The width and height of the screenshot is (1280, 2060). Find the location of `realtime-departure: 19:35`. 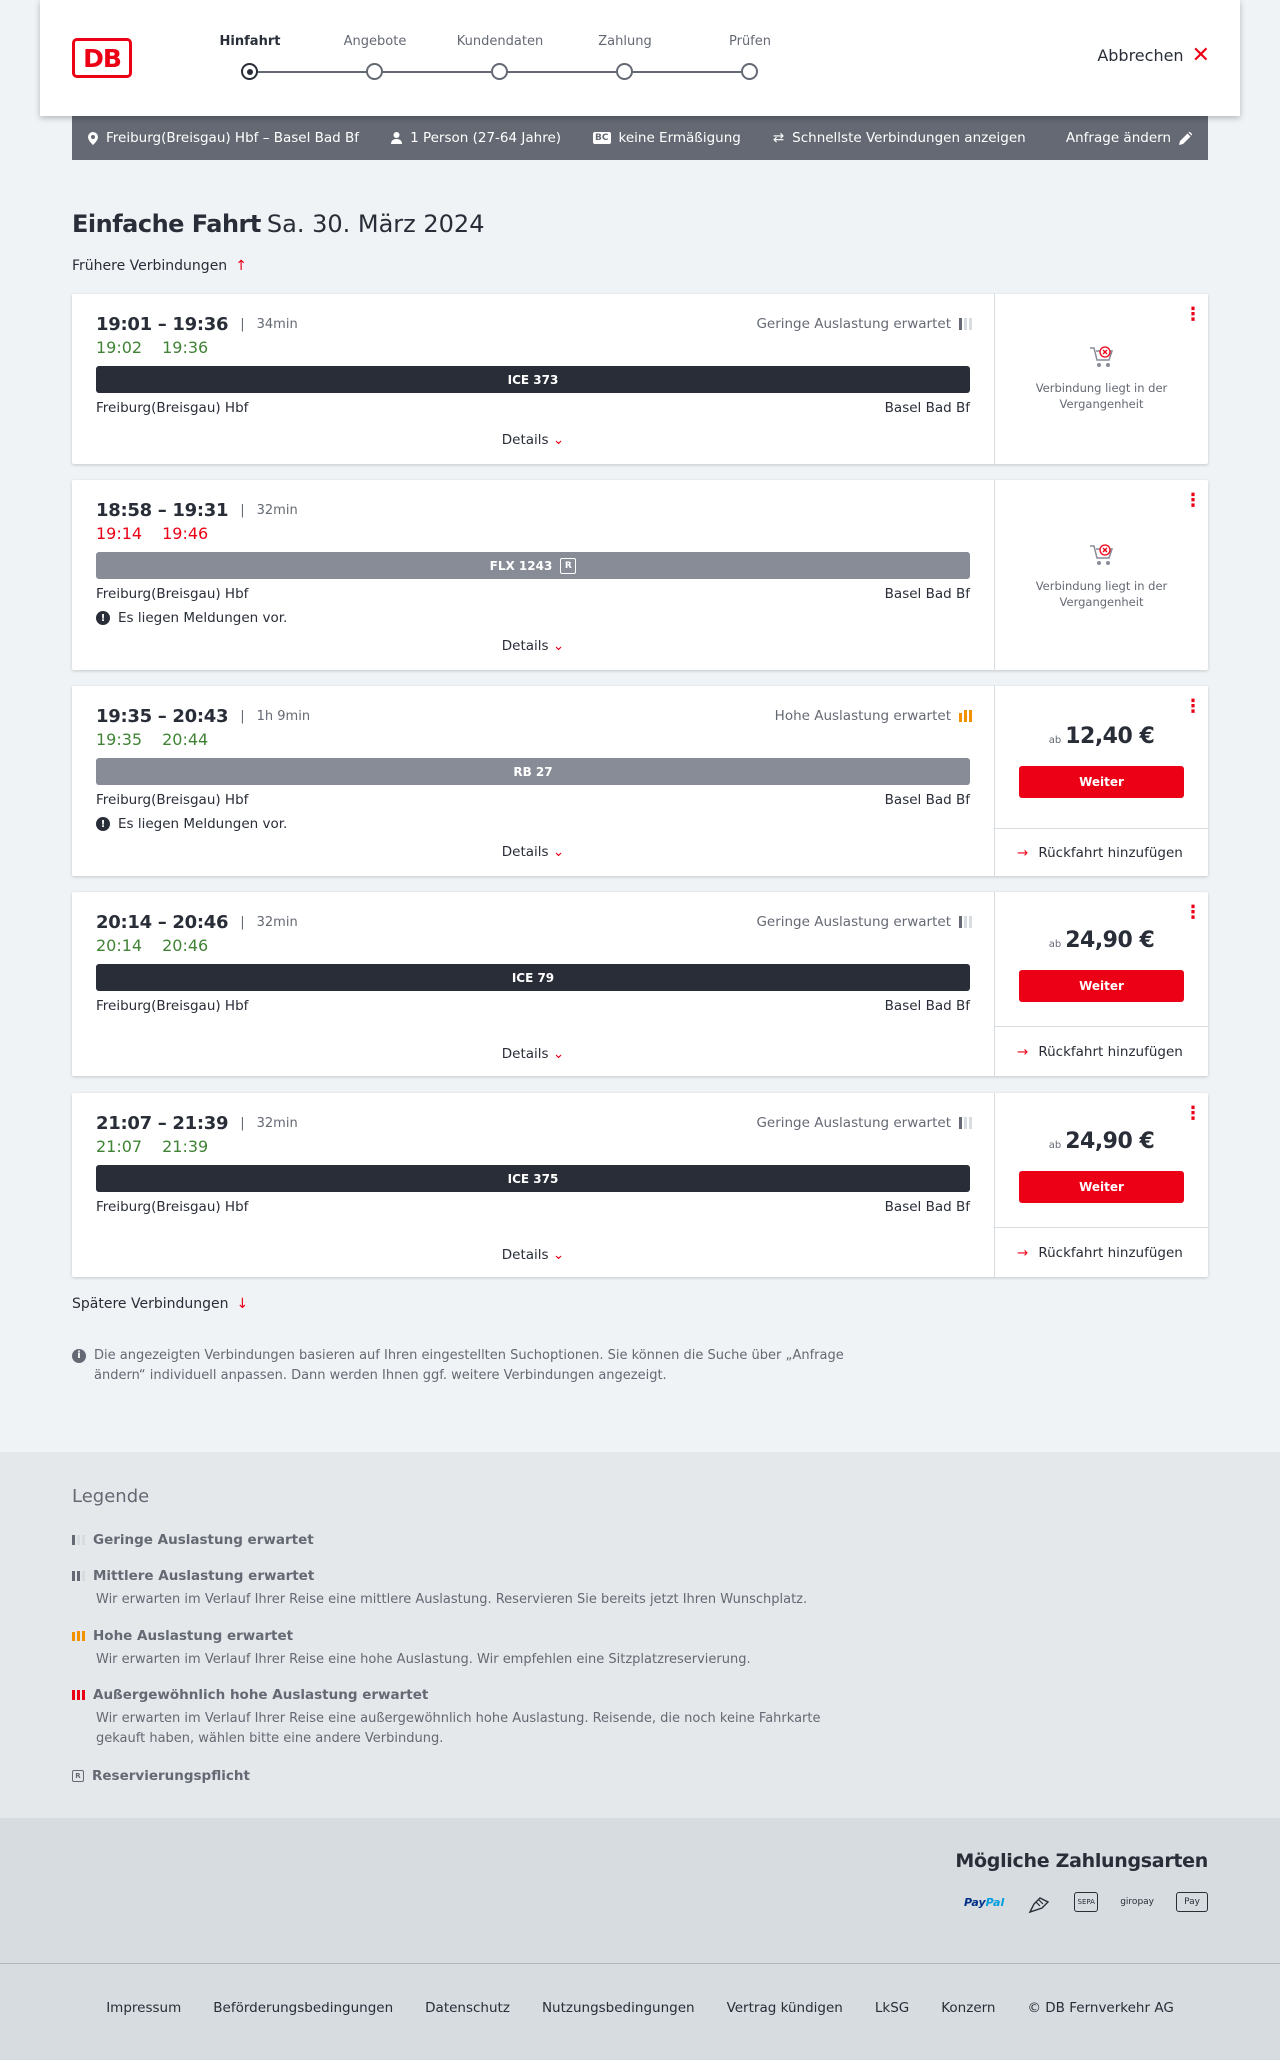

realtime-departure: 19:35 is located at coordinates (119, 739).